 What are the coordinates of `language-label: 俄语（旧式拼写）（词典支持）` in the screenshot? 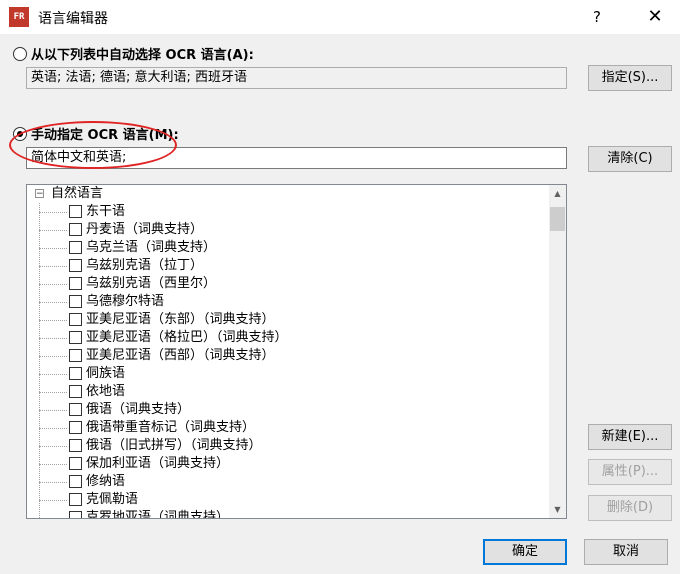 It's located at (174, 445).